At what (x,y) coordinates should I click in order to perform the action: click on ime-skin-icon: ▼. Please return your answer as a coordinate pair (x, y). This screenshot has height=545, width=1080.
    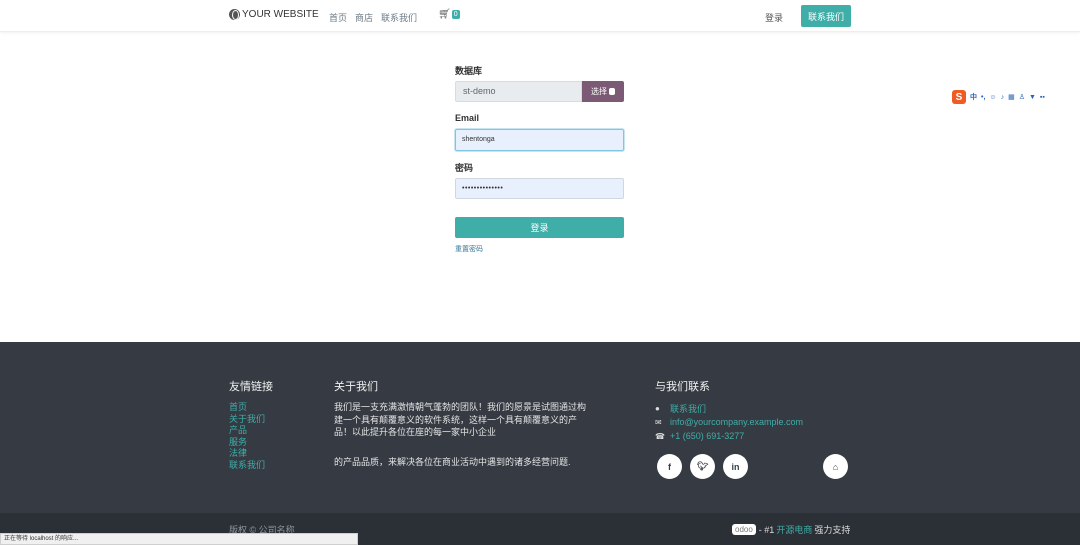
    Looking at the image, I should click on (1032, 97).